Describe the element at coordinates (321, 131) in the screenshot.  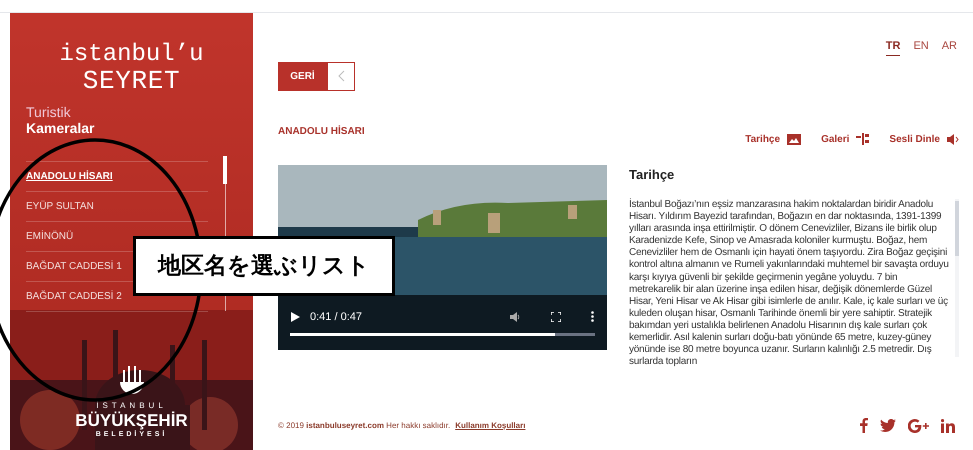
I see `place-title: ANADOLU HİSARI` at that location.